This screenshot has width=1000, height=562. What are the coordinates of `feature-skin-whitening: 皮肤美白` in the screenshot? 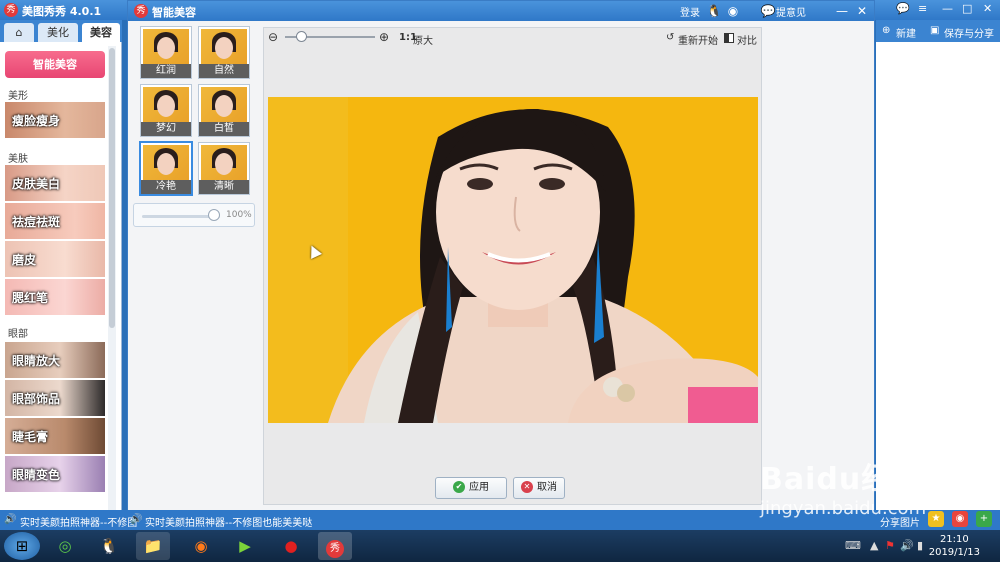 It's located at (55, 183).